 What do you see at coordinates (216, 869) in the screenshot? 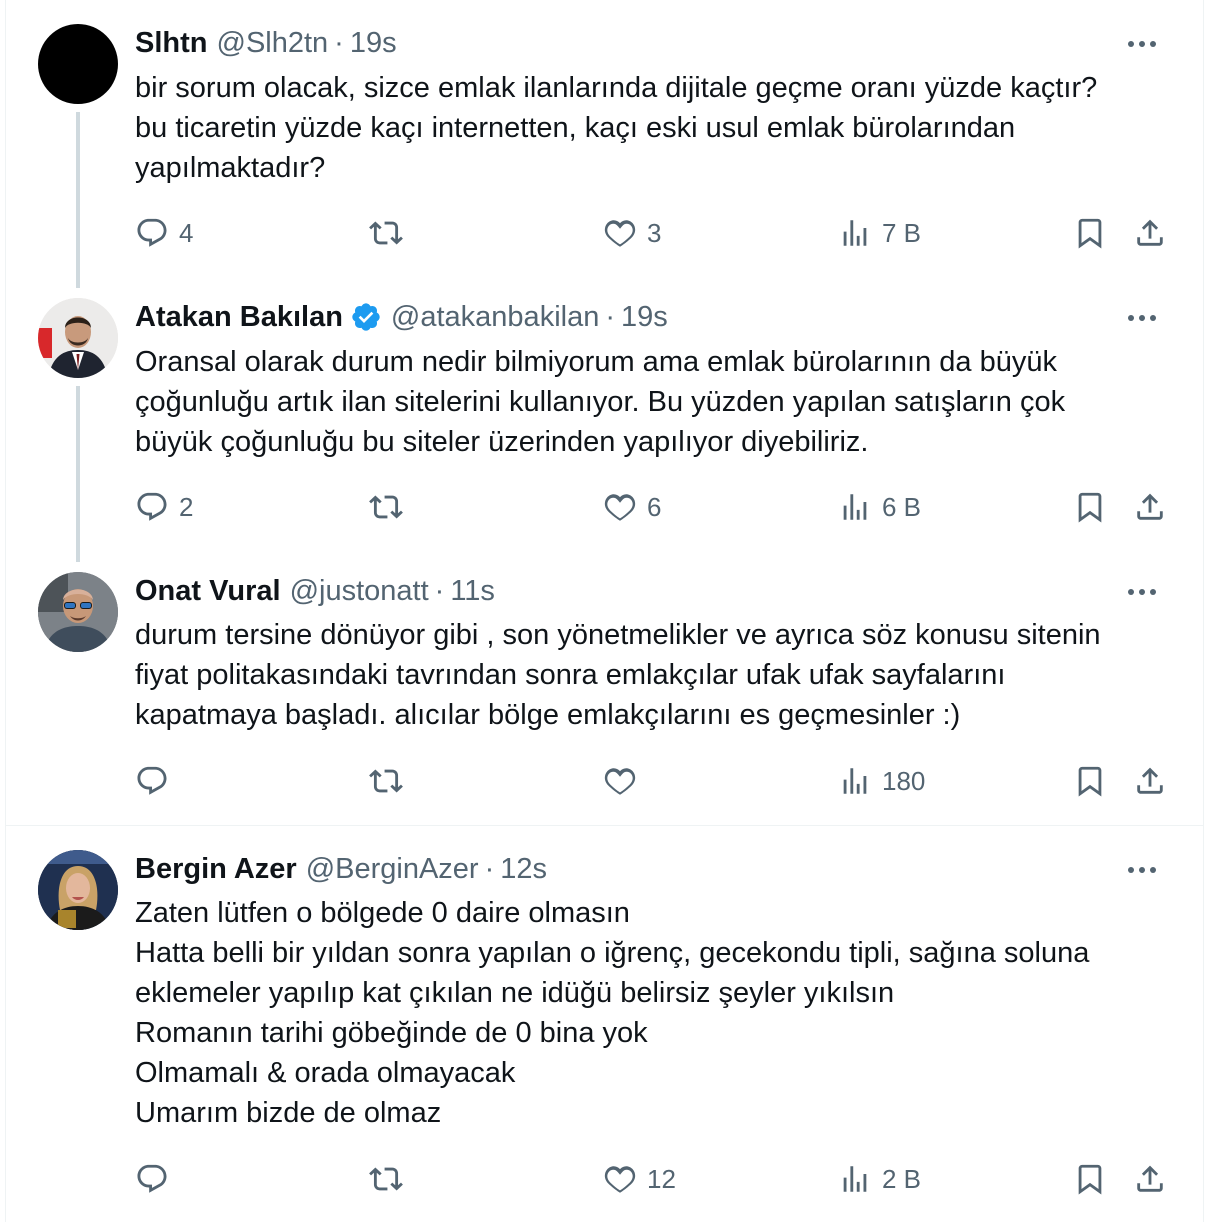
I see `display-name: Bergin Azer` at bounding box center [216, 869].